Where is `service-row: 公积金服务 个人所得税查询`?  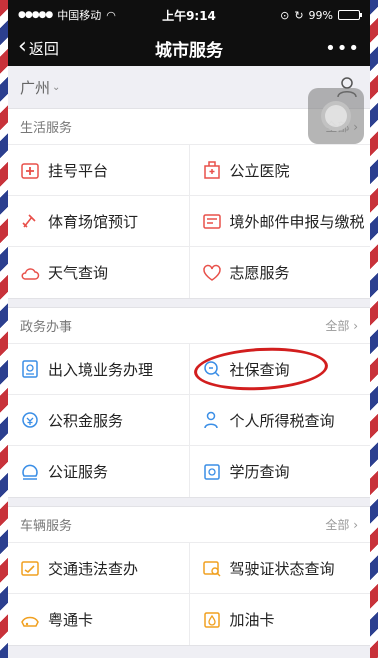
service-row: 公积金服务 个人所得税查询 is located at coordinates (189, 420).